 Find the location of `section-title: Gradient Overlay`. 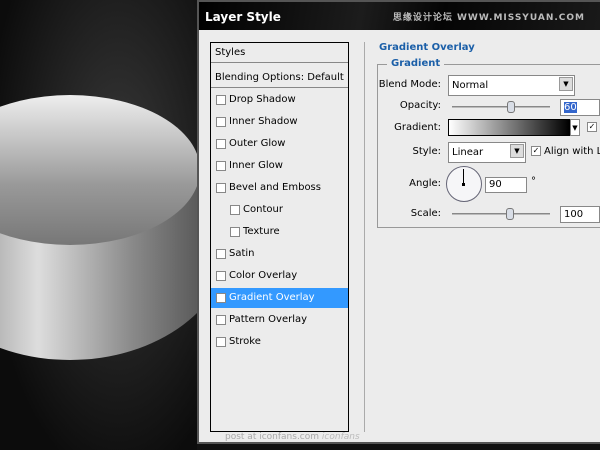

section-title: Gradient Overlay is located at coordinates (427, 47).